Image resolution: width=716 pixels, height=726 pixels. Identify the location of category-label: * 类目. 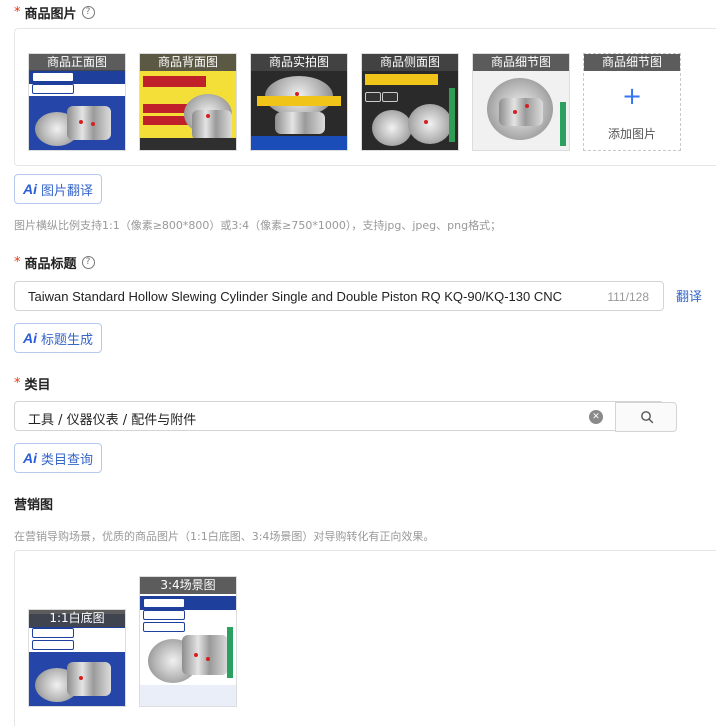
(32, 384).